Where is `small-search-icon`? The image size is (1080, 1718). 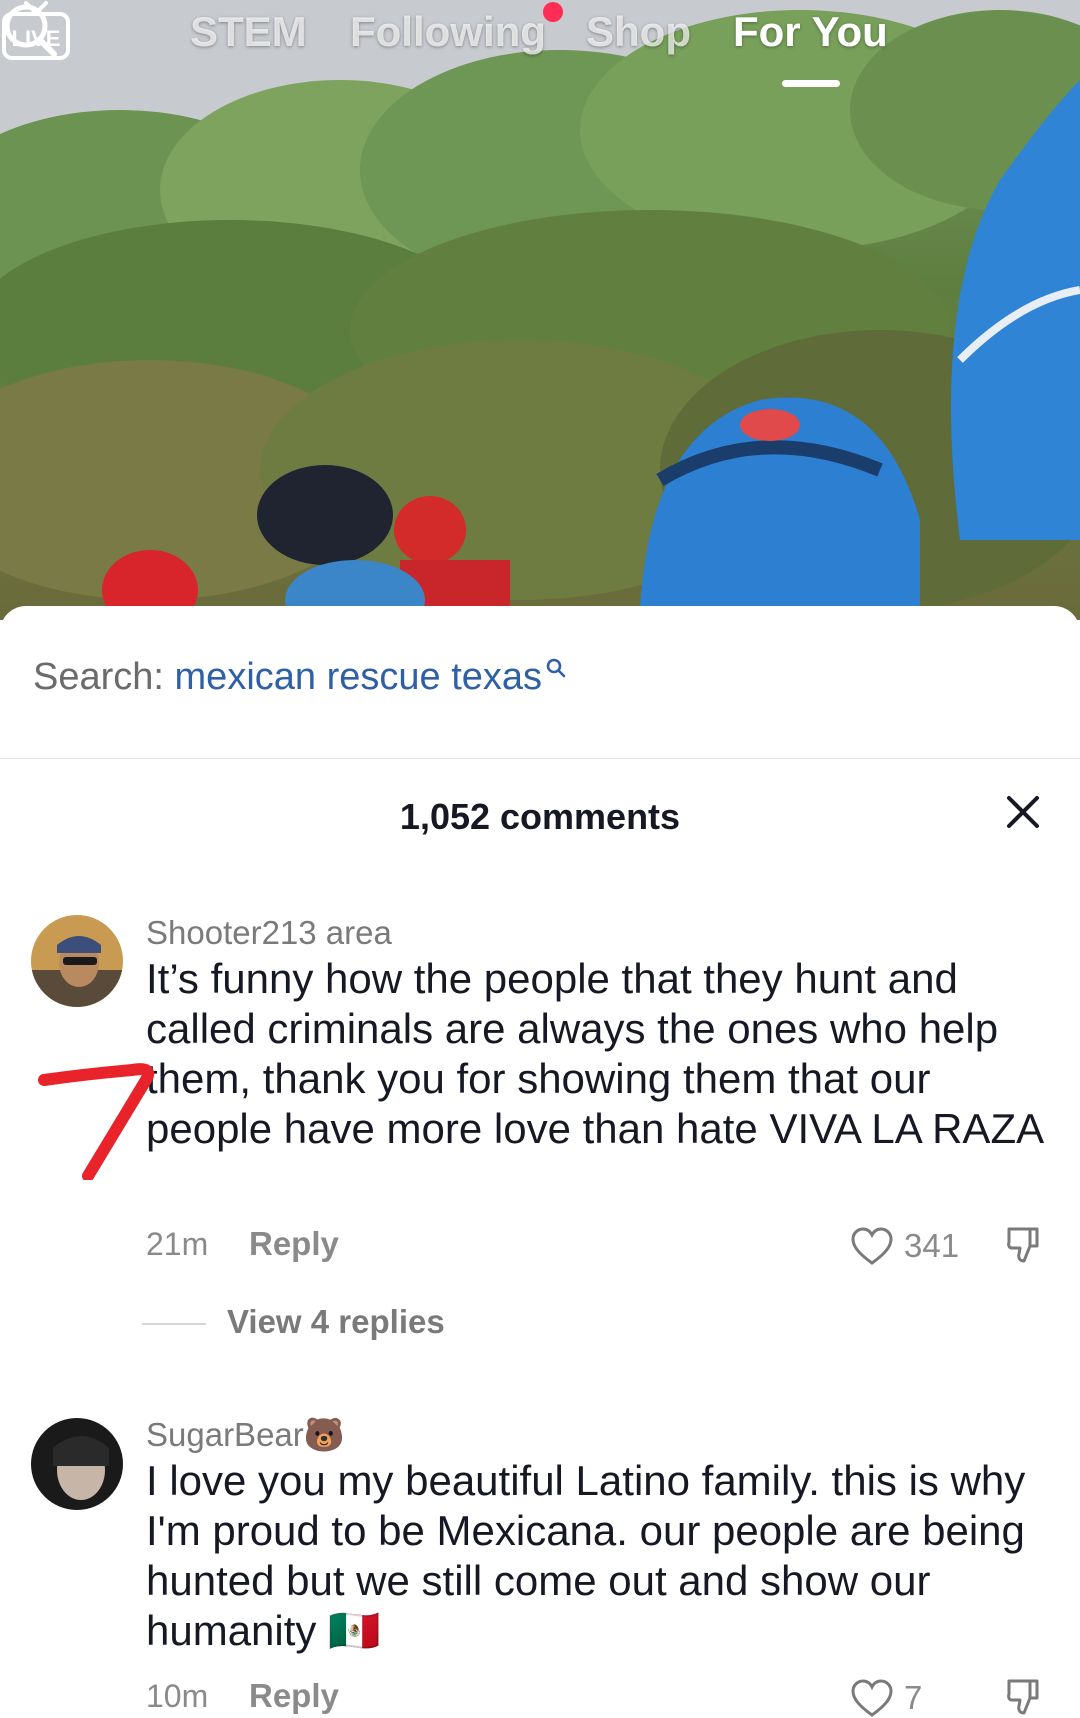 small-search-icon is located at coordinates (556, 668).